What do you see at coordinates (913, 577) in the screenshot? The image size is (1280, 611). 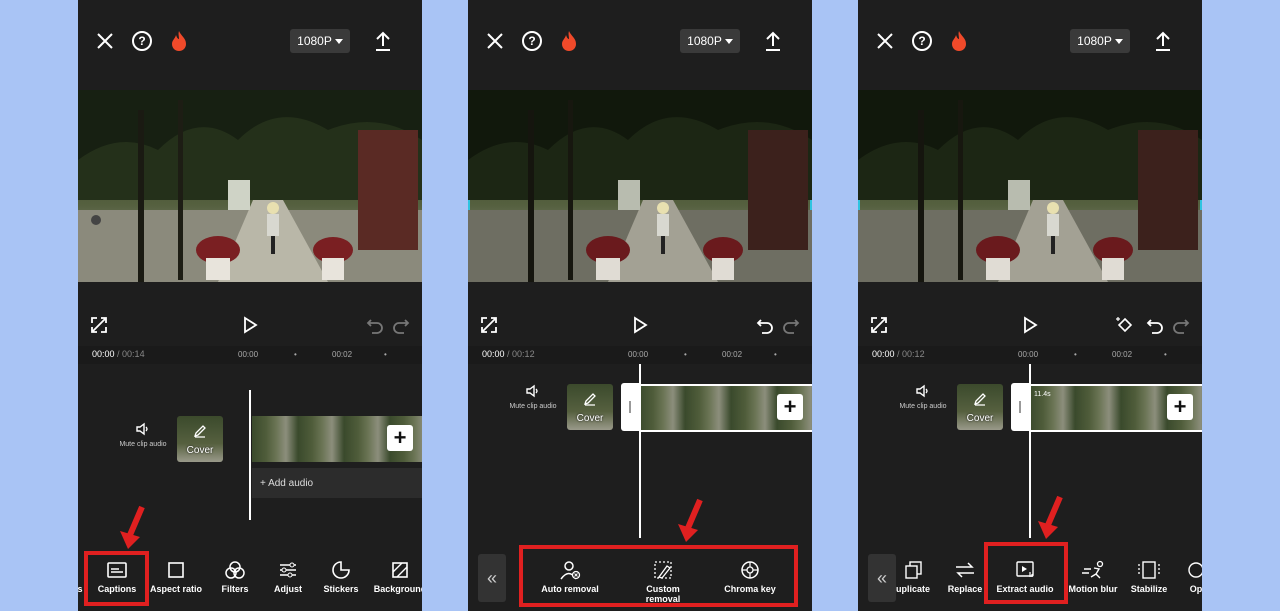 I see `tool-duplicate: uplicate` at bounding box center [913, 577].